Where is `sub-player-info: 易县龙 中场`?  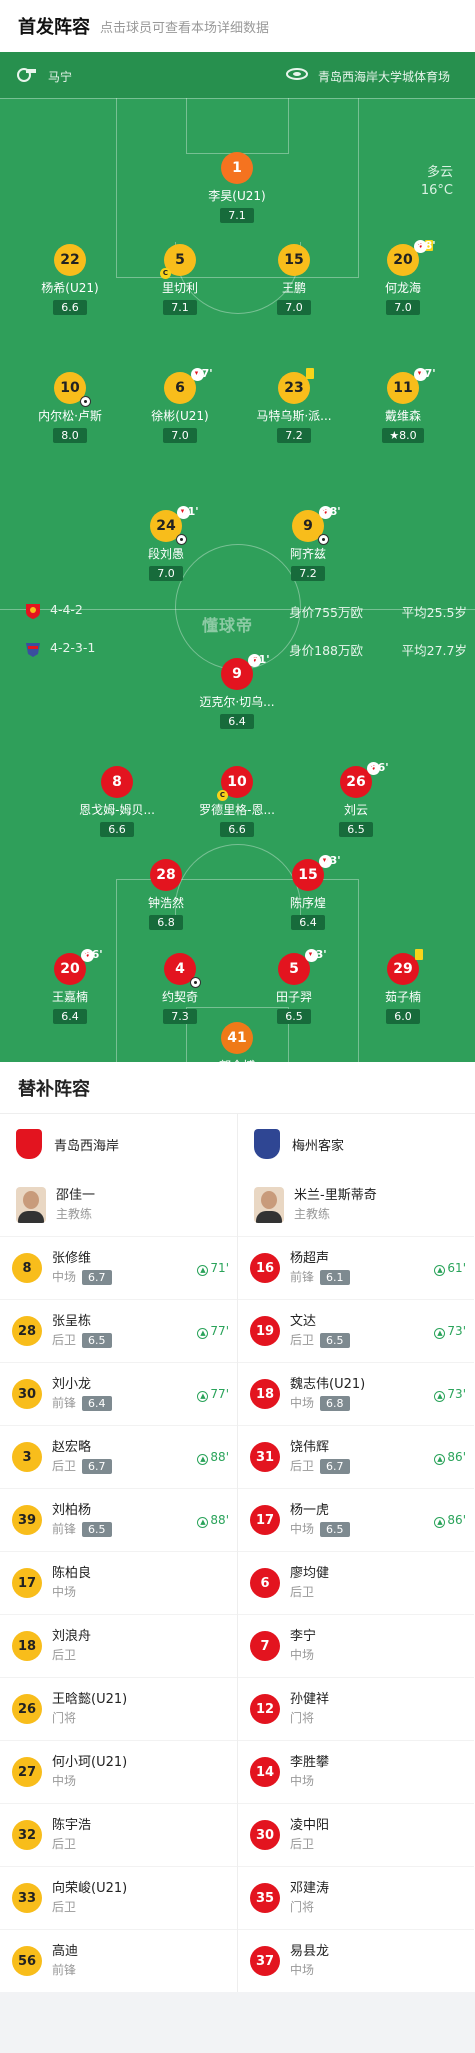
sub-player-info: 易县龙 中场 is located at coordinates (309, 1961).